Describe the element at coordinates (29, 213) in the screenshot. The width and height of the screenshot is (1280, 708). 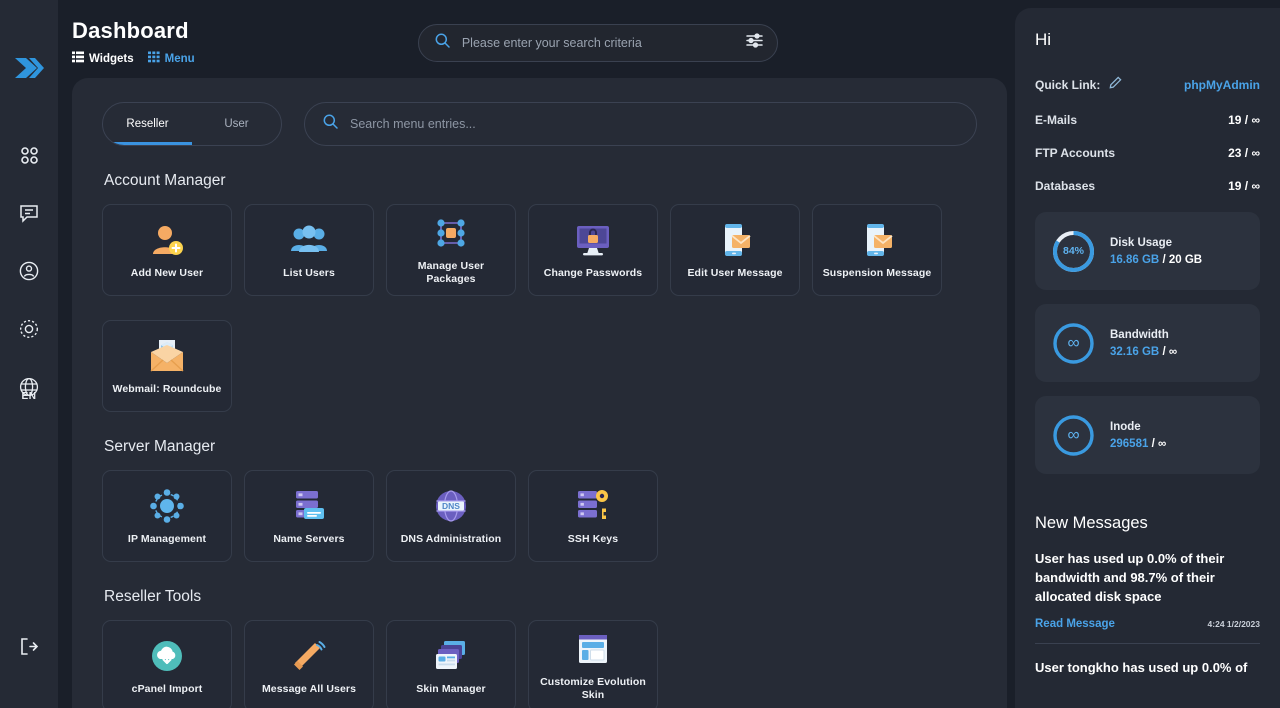
I see `chat-bubble-icon` at that location.